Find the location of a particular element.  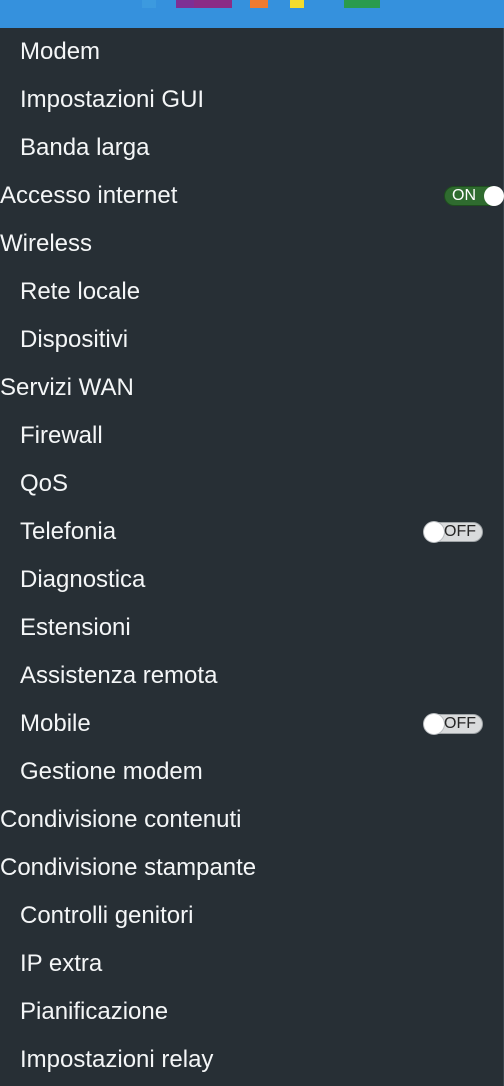

menu-item-diagnostica: Diagnostica is located at coordinates (252, 580).